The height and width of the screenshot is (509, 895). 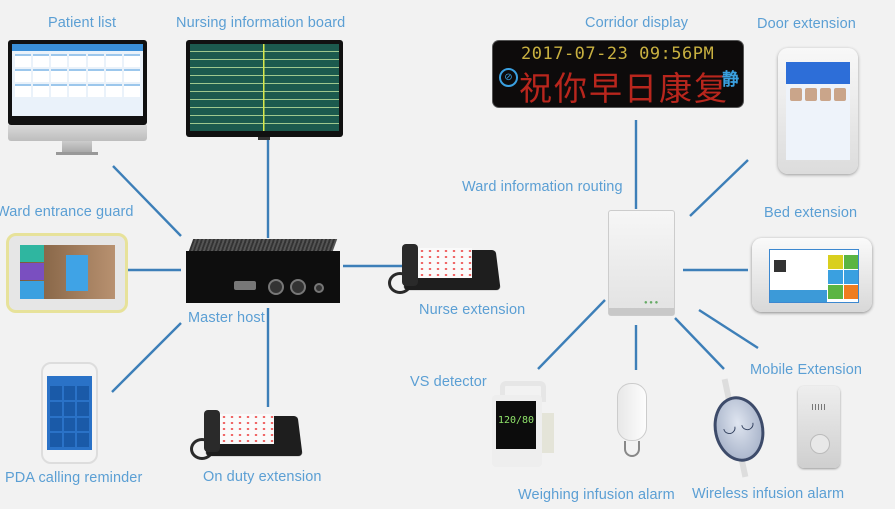 I want to click on wireless-infusion-alarm-device: ◡ ◡, so click(x=739, y=428).